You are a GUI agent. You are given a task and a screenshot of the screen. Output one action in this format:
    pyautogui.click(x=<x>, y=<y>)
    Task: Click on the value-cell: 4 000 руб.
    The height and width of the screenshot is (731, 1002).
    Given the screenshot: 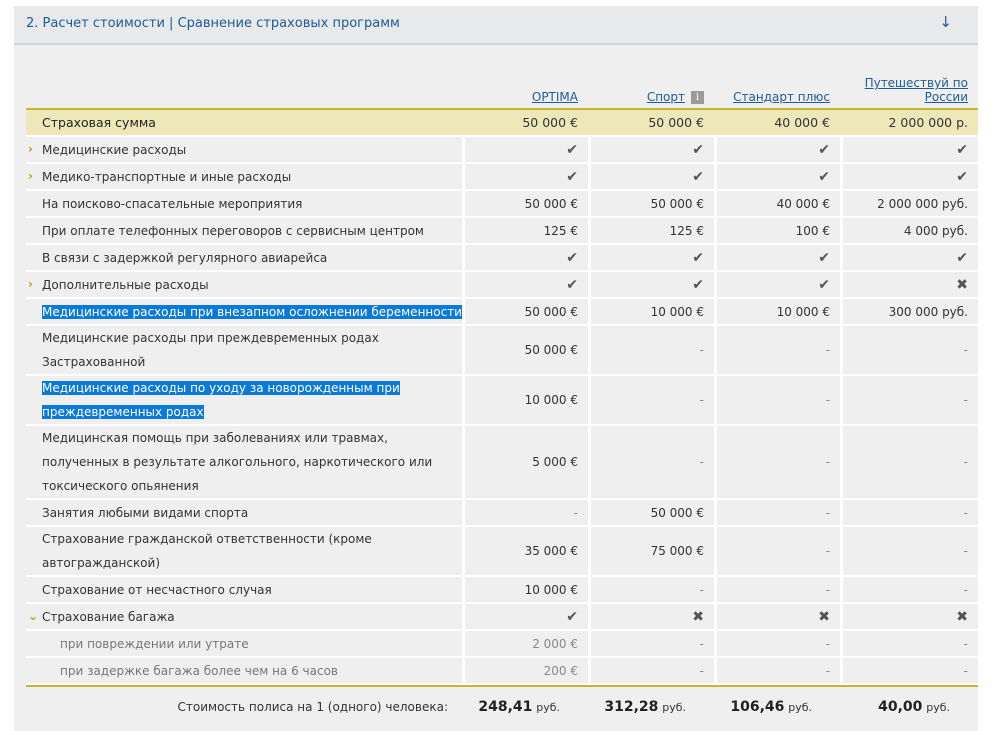 What is the action you would take?
    pyautogui.click(x=909, y=231)
    